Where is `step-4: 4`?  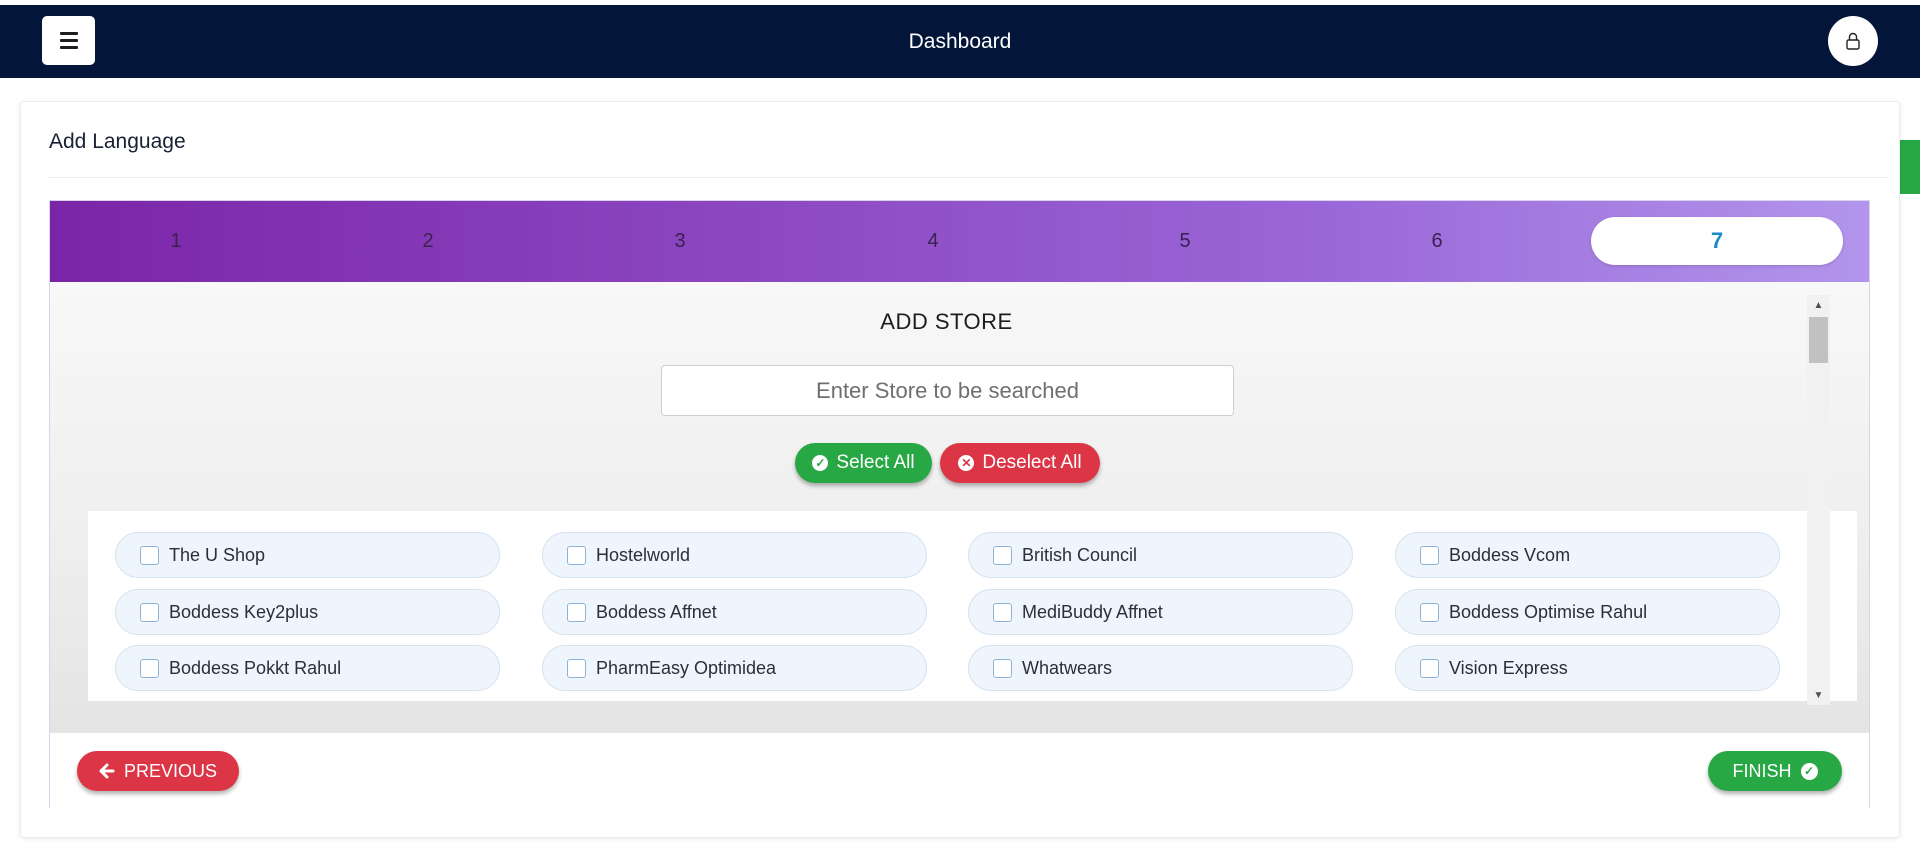
step-4: 4 is located at coordinates (933, 241).